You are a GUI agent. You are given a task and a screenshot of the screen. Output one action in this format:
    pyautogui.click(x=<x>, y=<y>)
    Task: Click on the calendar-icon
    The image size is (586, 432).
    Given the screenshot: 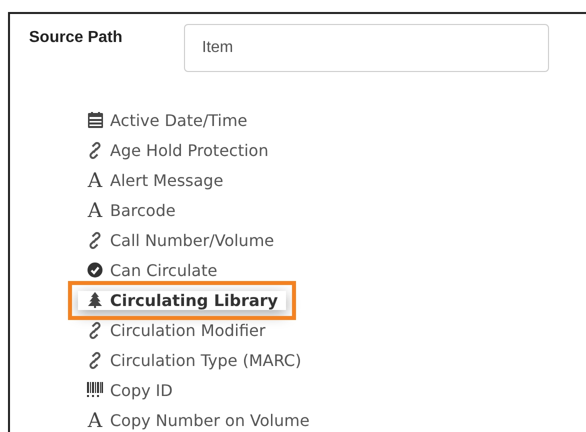 What is the action you would take?
    pyautogui.click(x=95, y=120)
    